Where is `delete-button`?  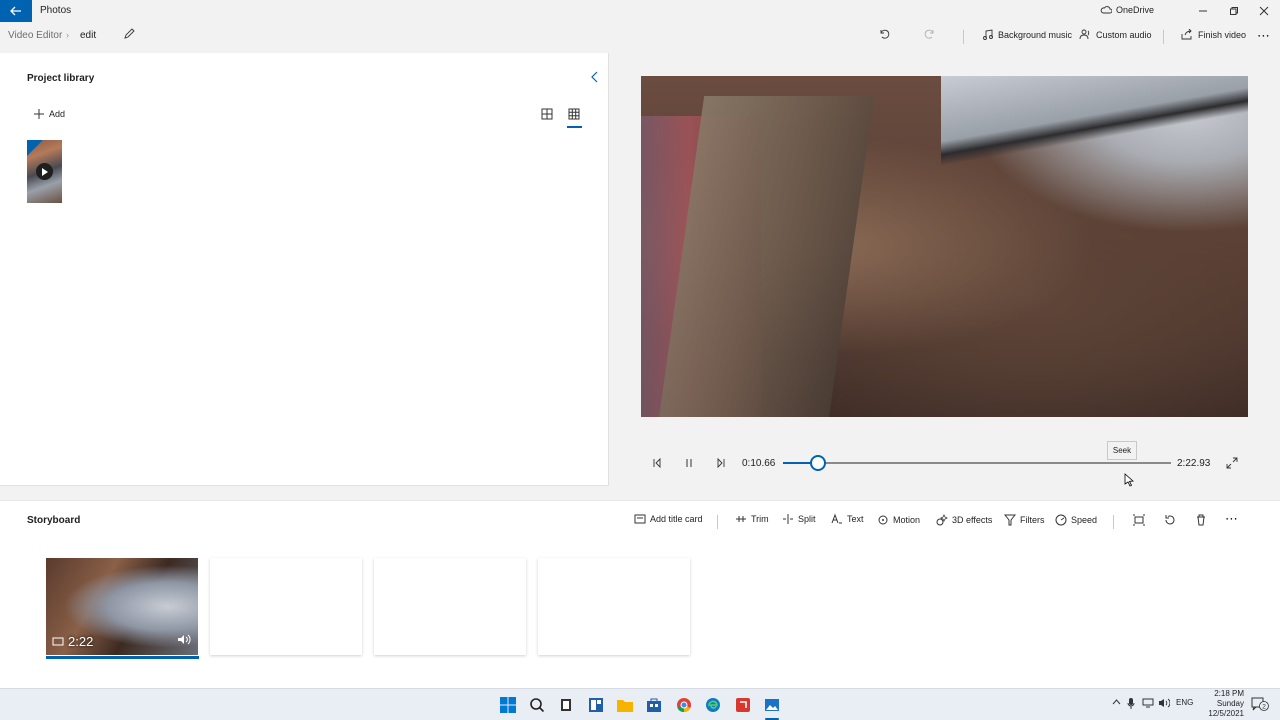 delete-button is located at coordinates (1201, 520).